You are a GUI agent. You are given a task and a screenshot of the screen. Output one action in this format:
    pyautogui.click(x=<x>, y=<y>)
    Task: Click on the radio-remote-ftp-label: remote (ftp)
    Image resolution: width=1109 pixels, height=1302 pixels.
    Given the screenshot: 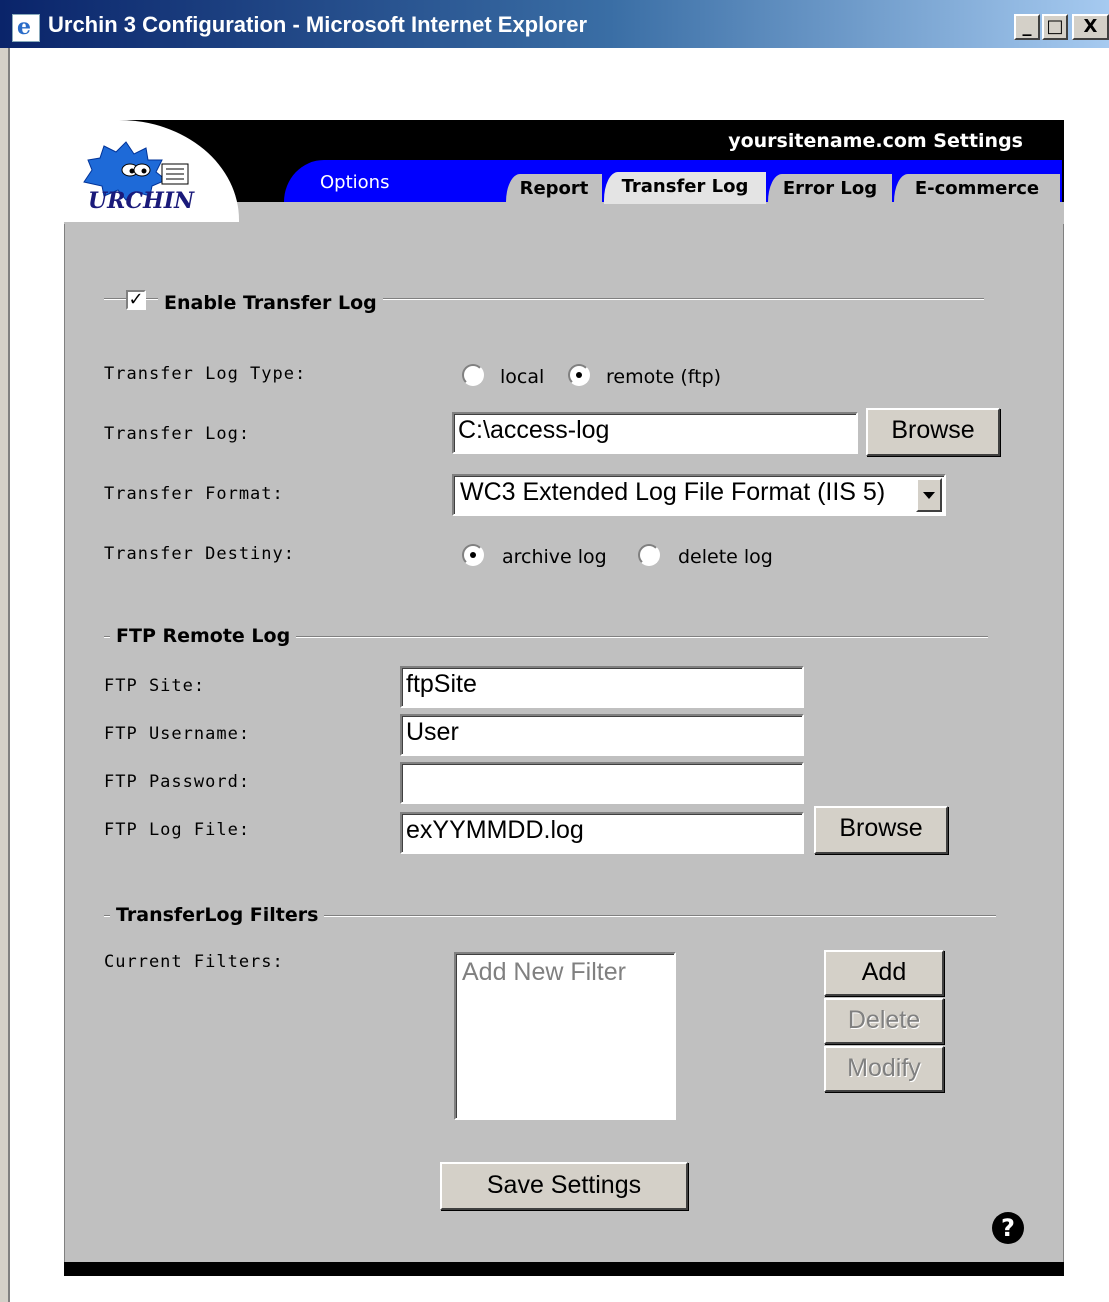 What is the action you would take?
    pyautogui.click(x=664, y=377)
    